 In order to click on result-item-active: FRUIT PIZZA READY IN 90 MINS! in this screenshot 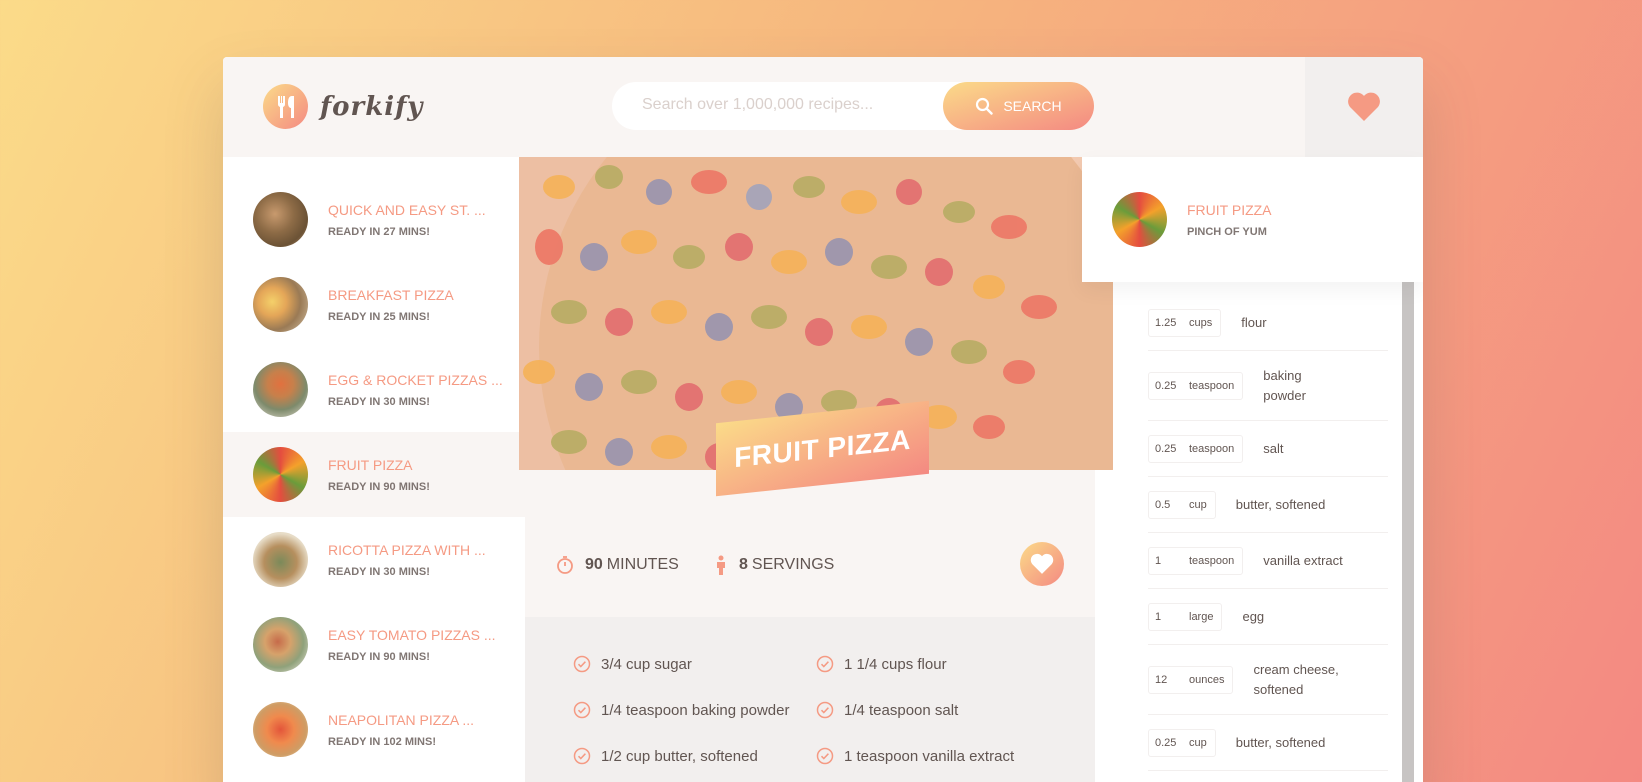, I will do `click(379, 474)`.